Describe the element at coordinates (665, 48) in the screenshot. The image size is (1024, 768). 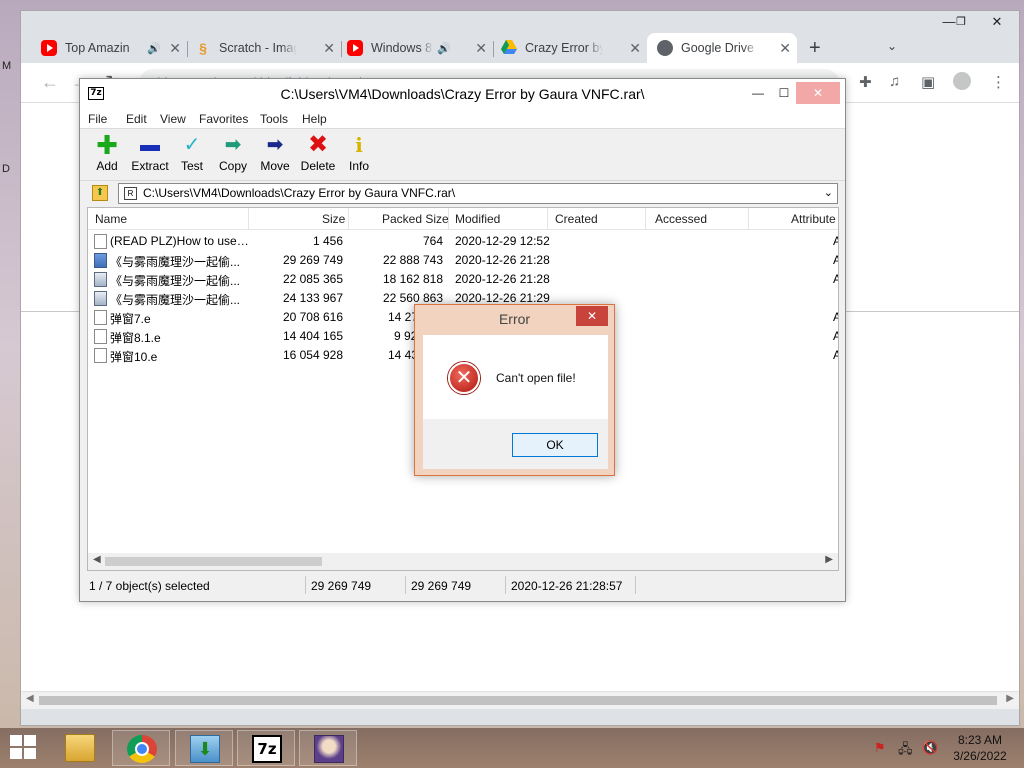
I see `globe-icon` at that location.